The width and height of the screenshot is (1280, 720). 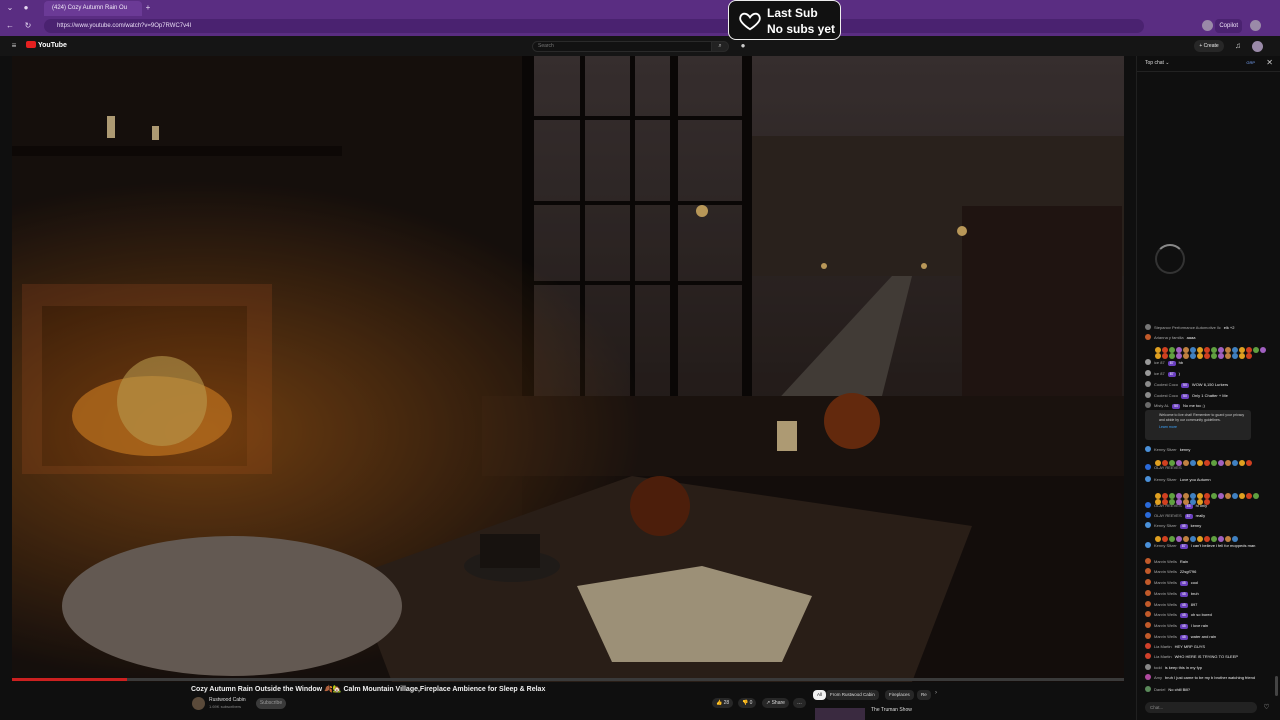 I want to click on profile-avatar, so click(x=1207, y=25).